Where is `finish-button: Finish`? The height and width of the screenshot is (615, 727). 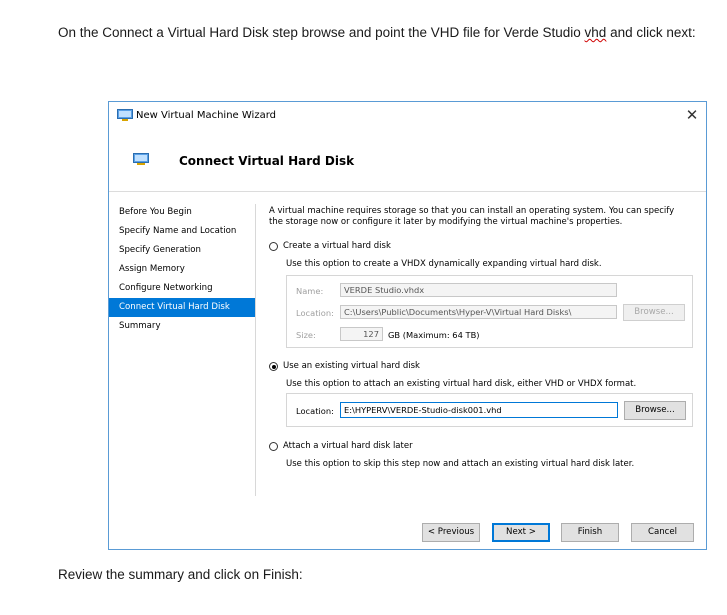 finish-button: Finish is located at coordinates (590, 532).